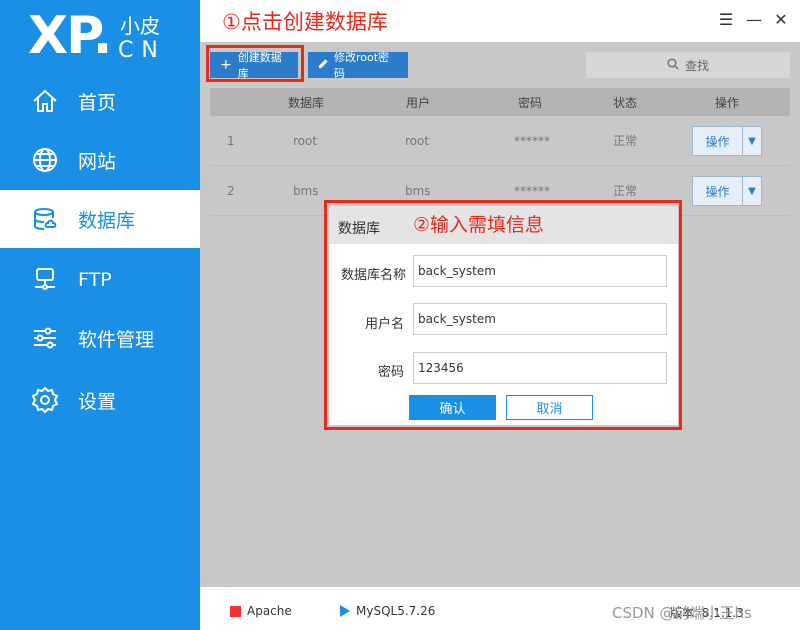  I want to click on mysql-status: MySQL5.7.26, so click(387, 611).